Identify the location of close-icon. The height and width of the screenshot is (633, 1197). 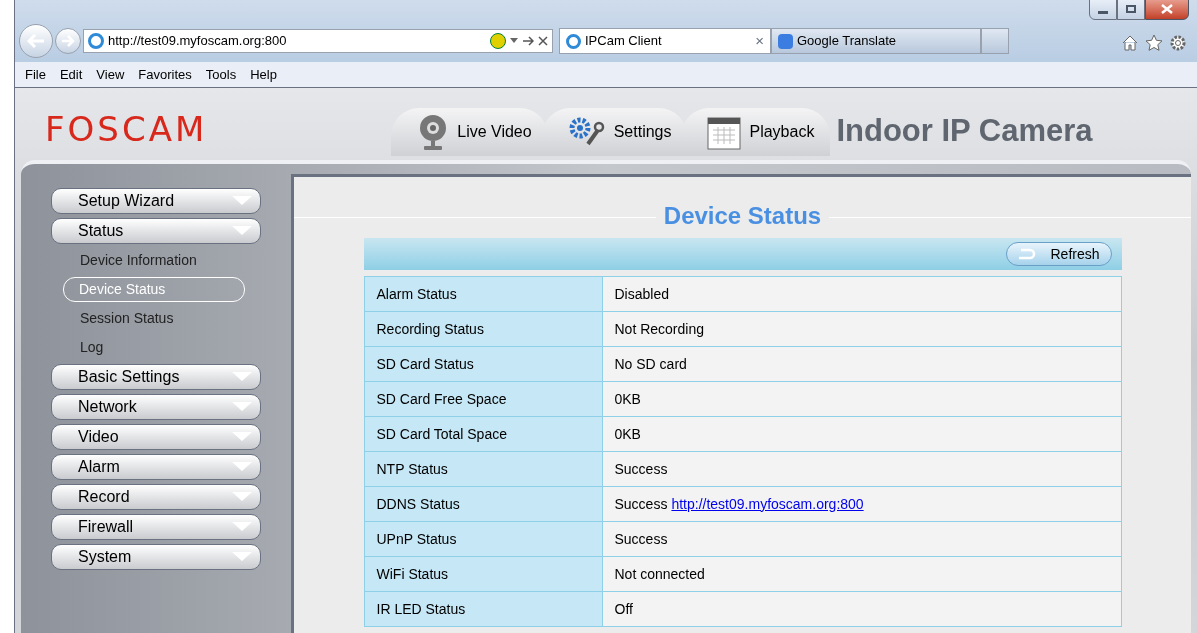
(1167, 9).